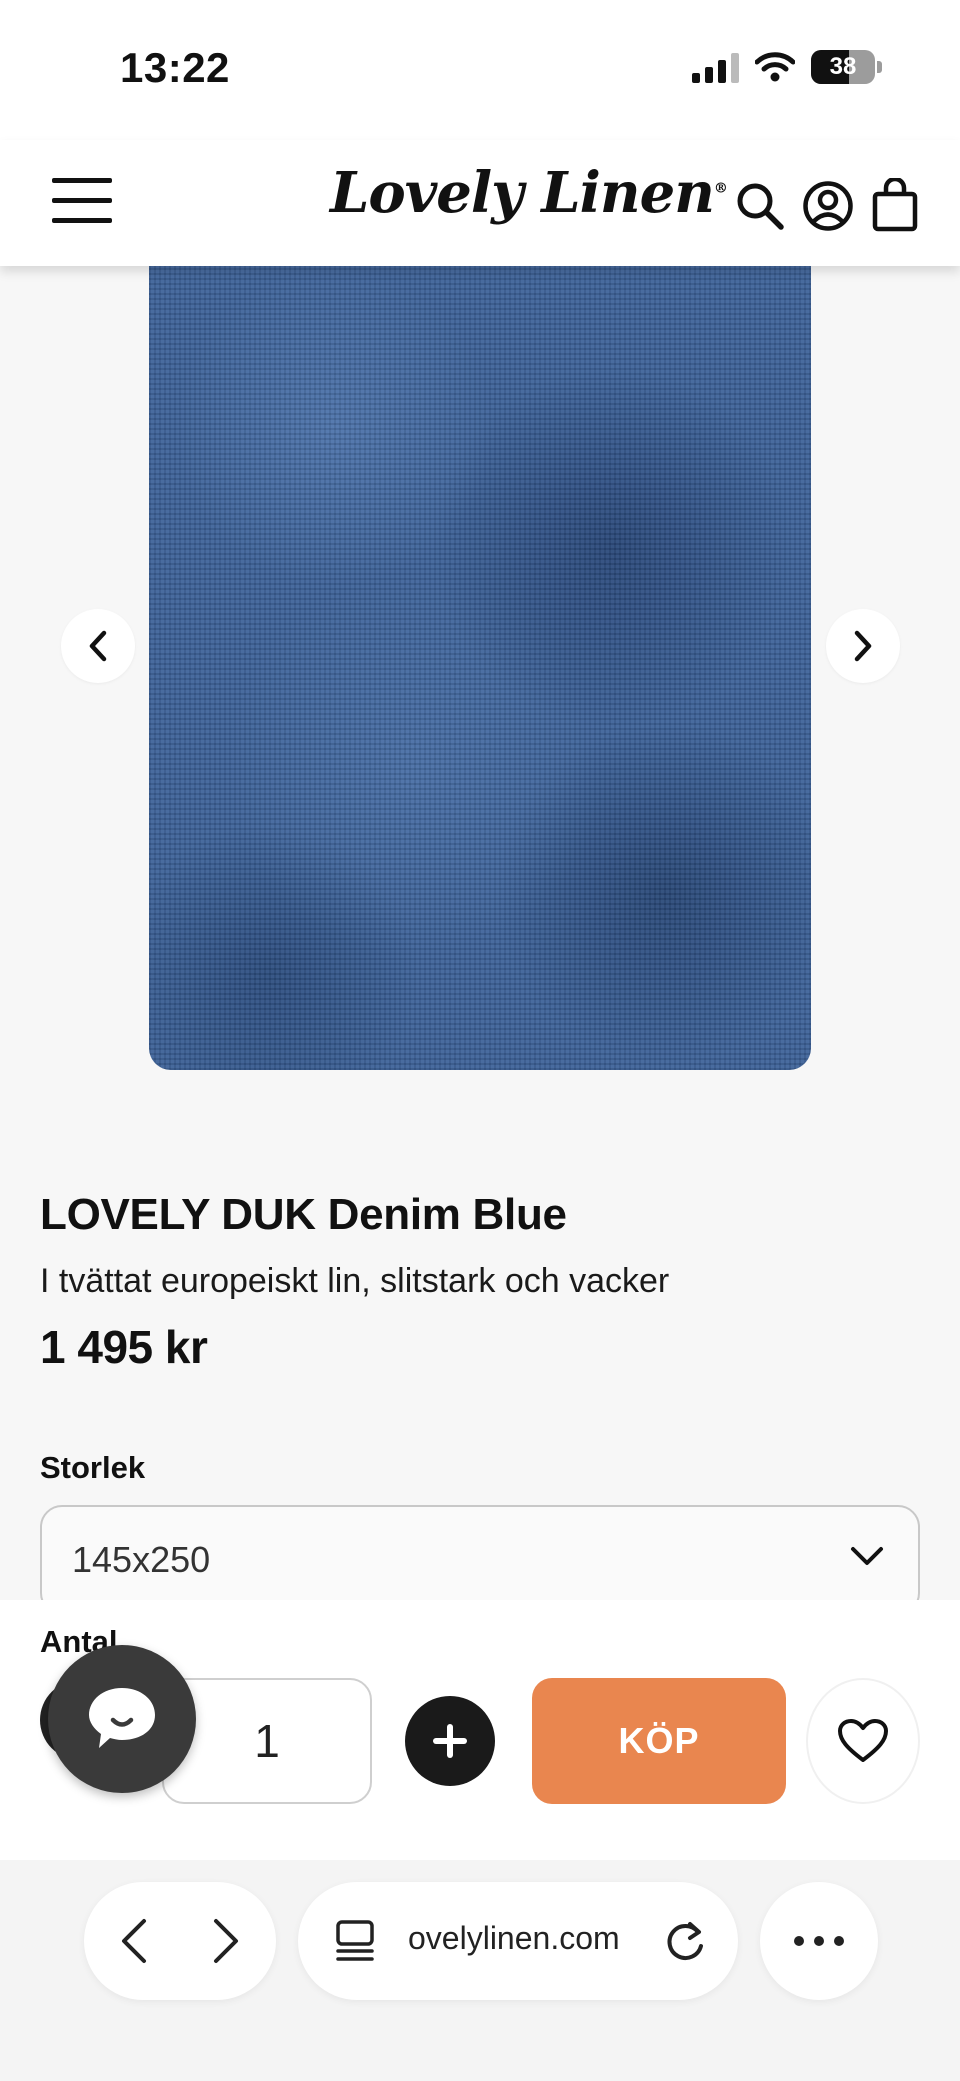 Image resolution: width=960 pixels, height=2081 pixels. What do you see at coordinates (93, 1467) in the screenshot?
I see `size-label: Storlek` at bounding box center [93, 1467].